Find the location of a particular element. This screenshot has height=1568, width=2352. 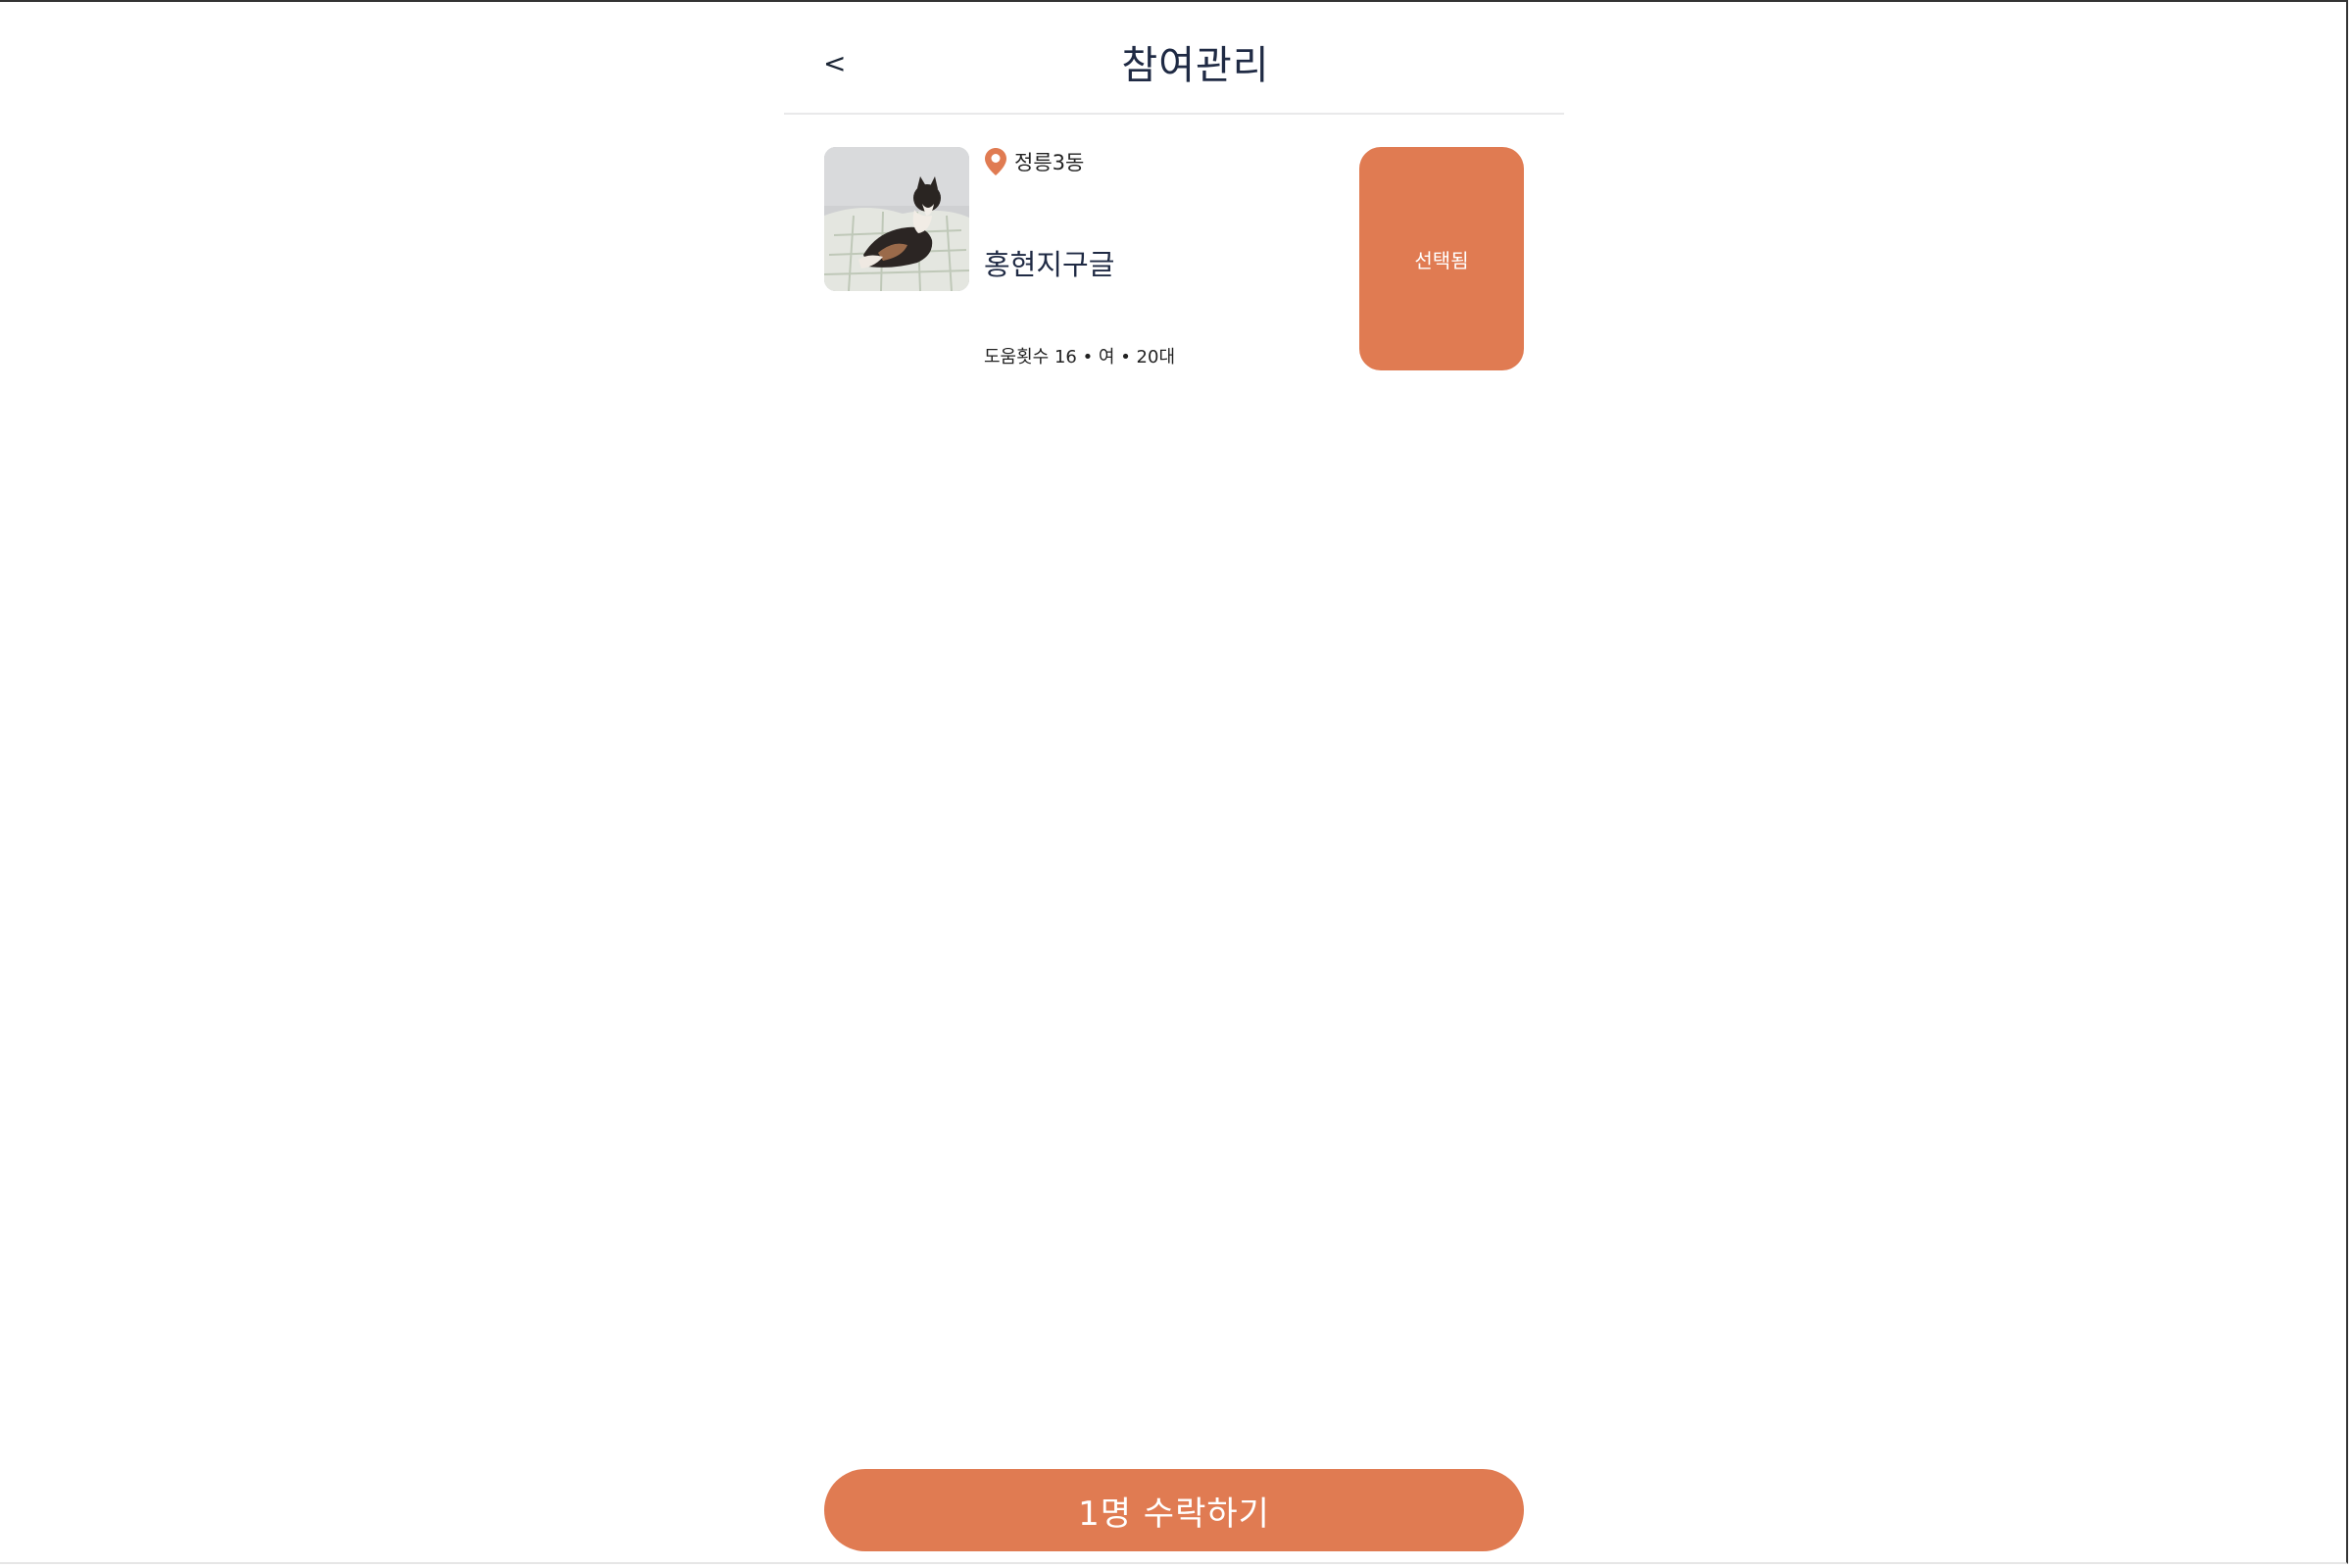

participant-meta: 도움횟수 16 • 여 • 20대 is located at coordinates (1080, 357).